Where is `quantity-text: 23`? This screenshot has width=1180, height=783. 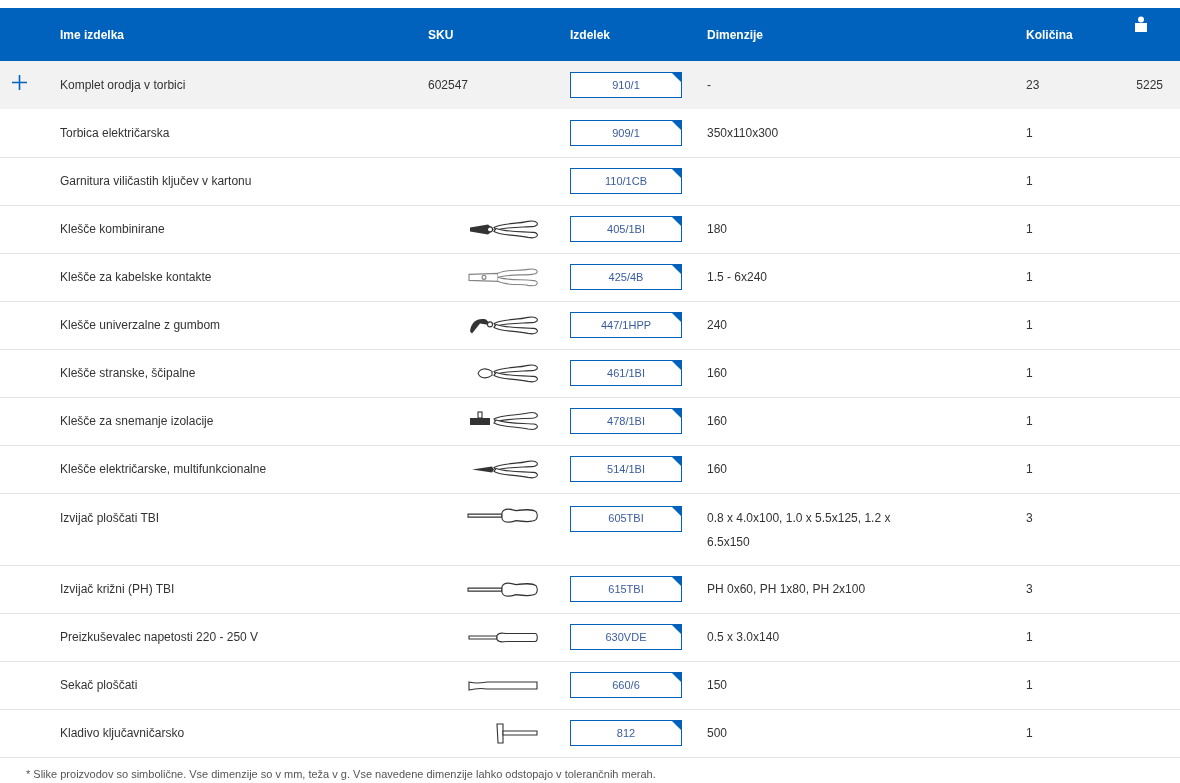 quantity-text: 23 is located at coordinates (1033, 85).